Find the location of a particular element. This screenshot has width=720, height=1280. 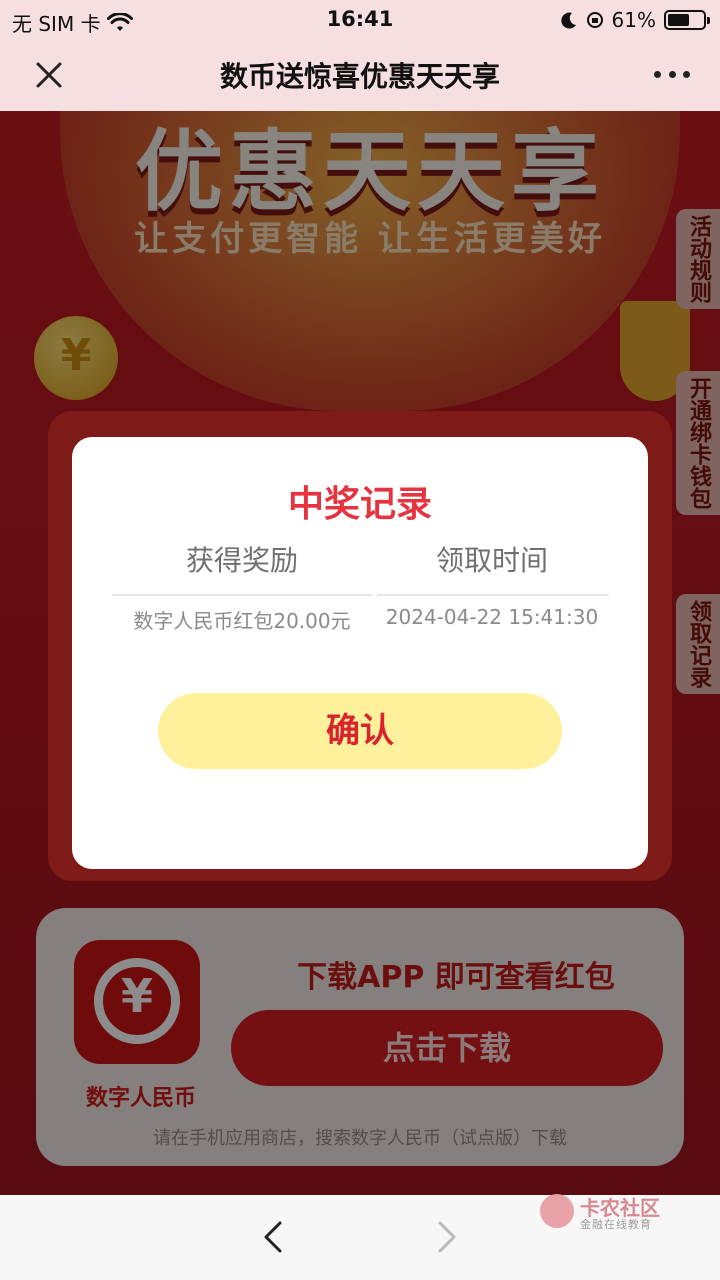

moon-icon is located at coordinates (568, 20).